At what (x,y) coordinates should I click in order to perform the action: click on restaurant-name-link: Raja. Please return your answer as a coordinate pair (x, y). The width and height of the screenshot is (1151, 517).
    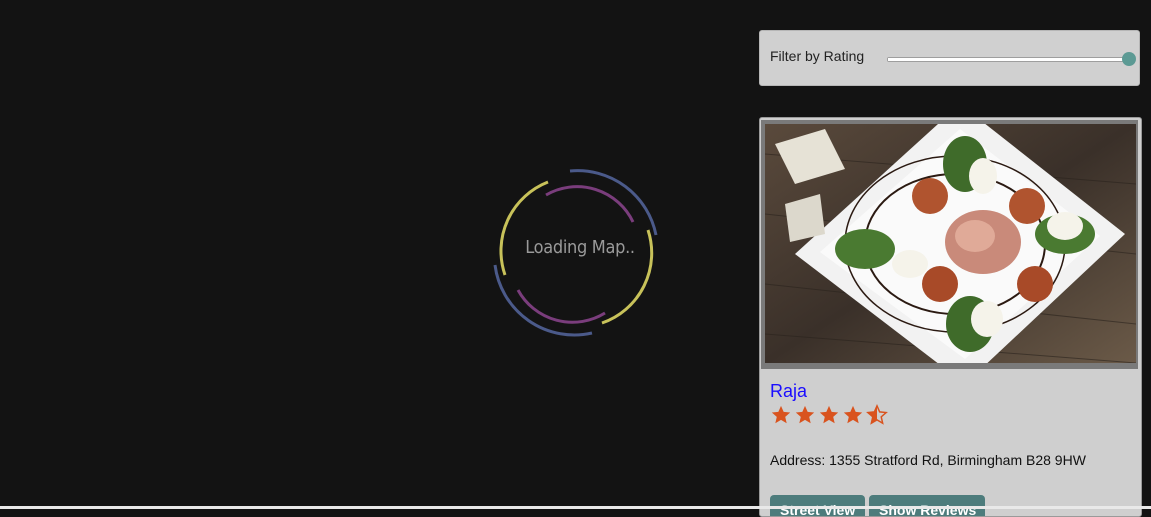
    Looking at the image, I should click on (788, 391).